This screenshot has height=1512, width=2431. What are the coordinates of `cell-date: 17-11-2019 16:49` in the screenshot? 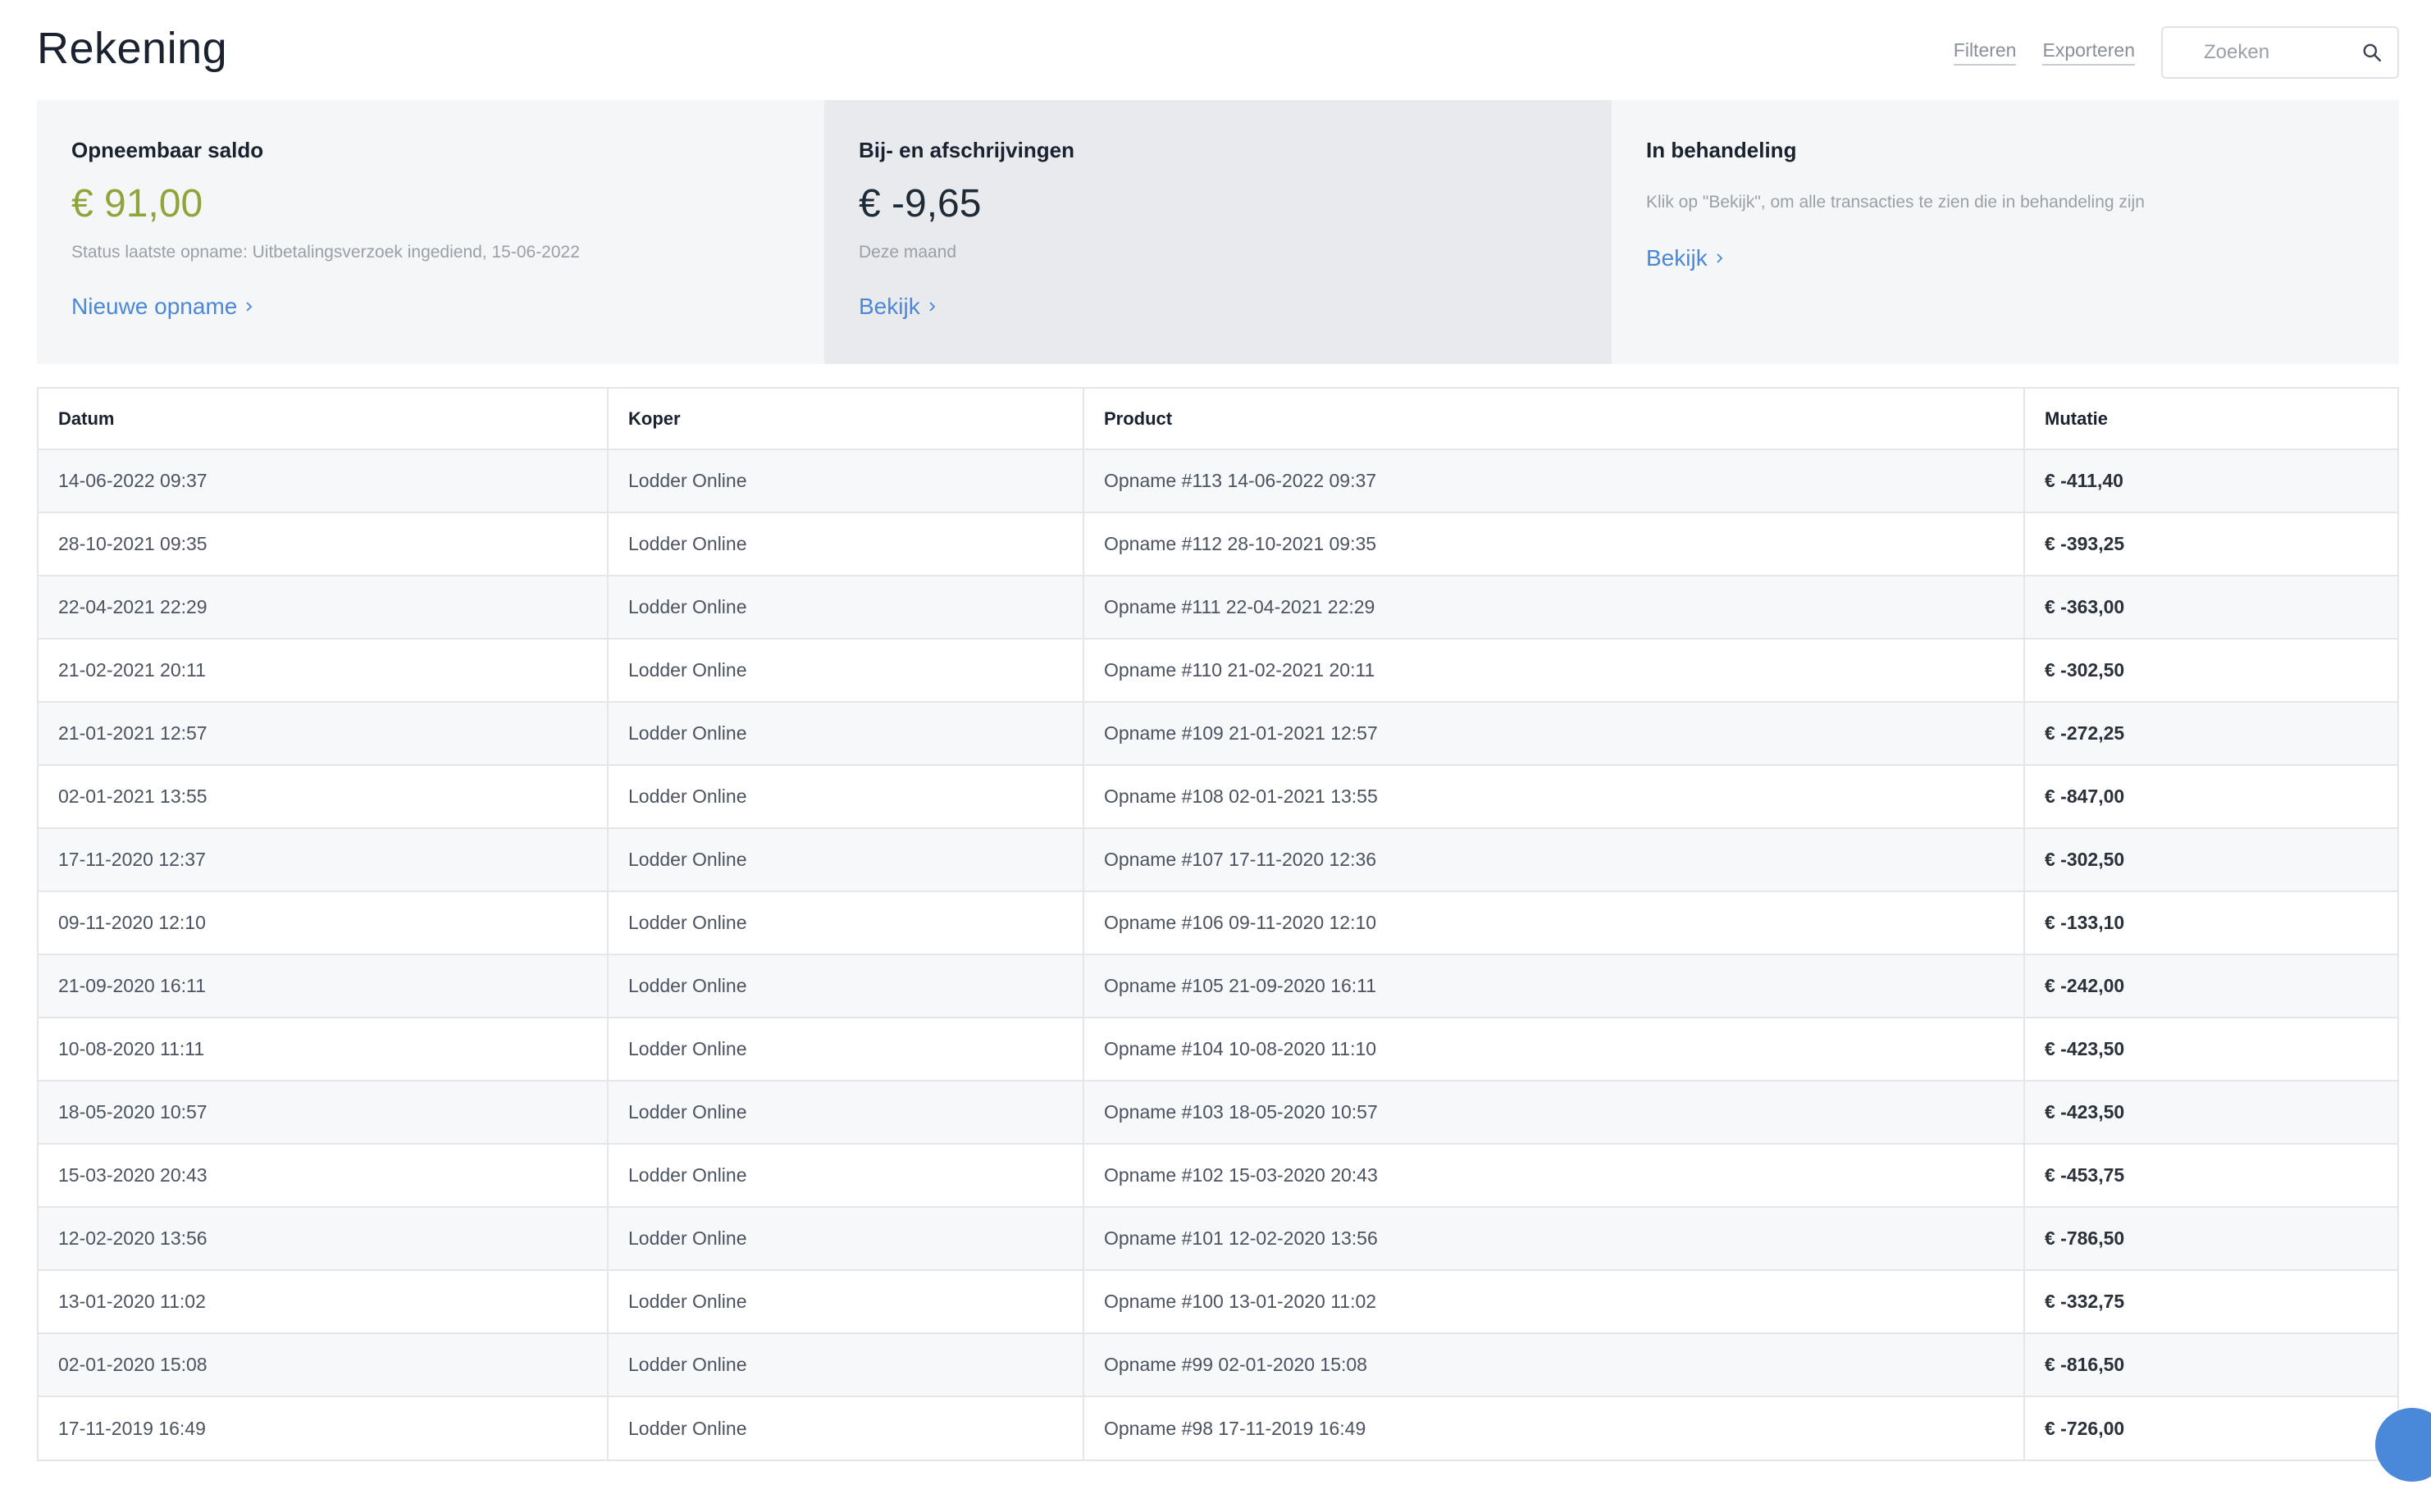 It's located at (324, 1428).